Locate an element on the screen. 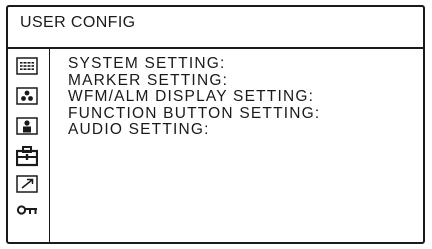 The height and width of the screenshot is (249, 432). paint-icon is located at coordinates (27, 96).